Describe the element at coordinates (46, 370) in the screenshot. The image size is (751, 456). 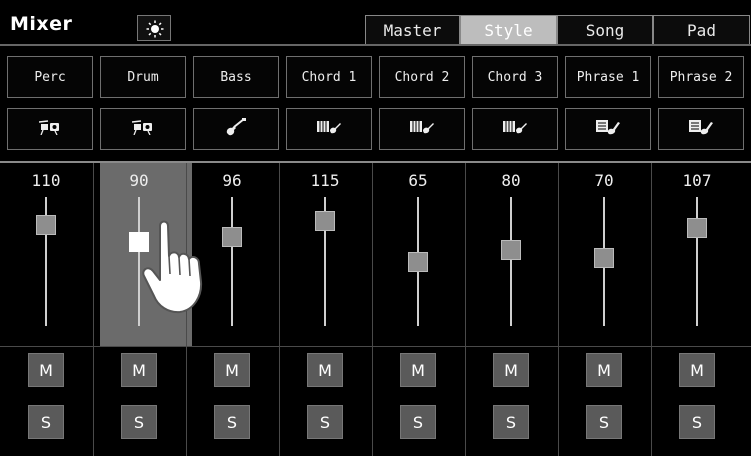
I see `mute-button-perc: M` at that location.